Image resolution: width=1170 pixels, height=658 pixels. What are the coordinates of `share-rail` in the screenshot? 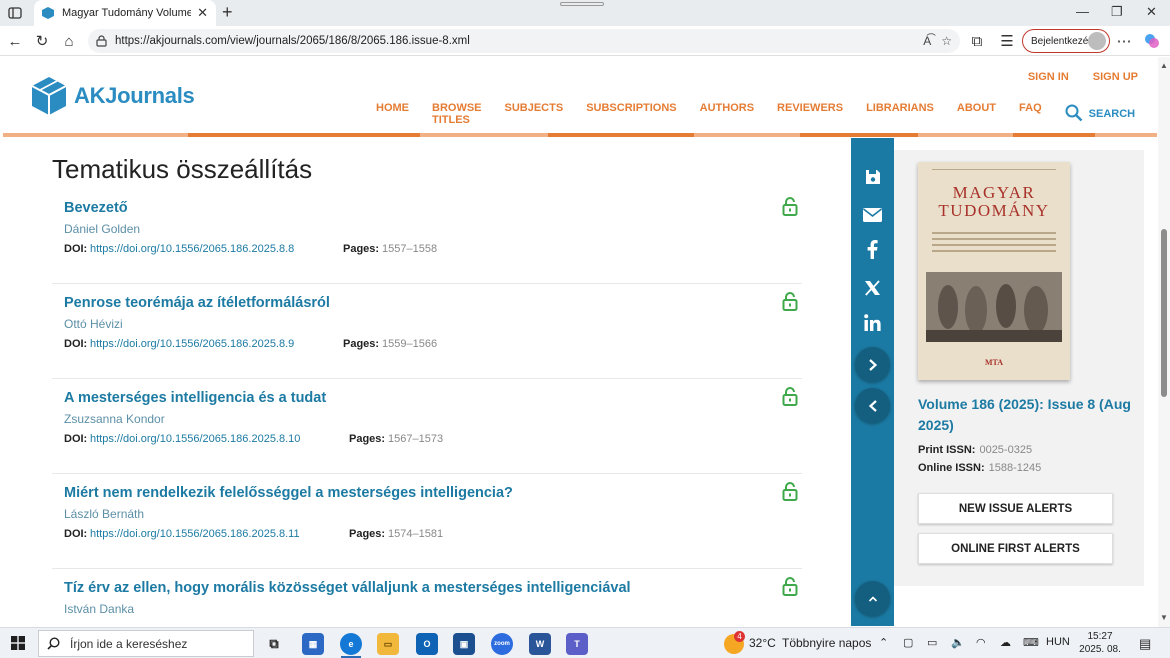 It's located at (872, 382).